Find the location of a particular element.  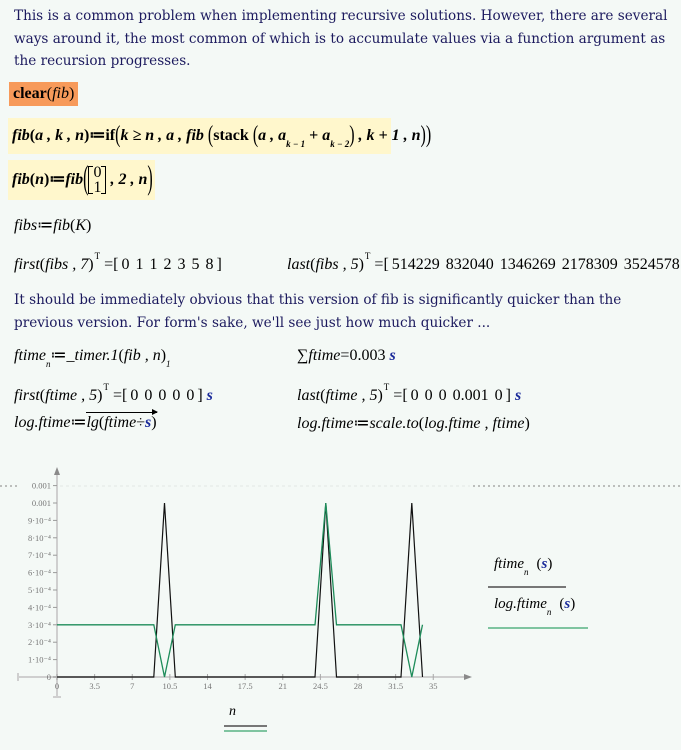

x-axis-arrow-icon is located at coordinates (468, 677).